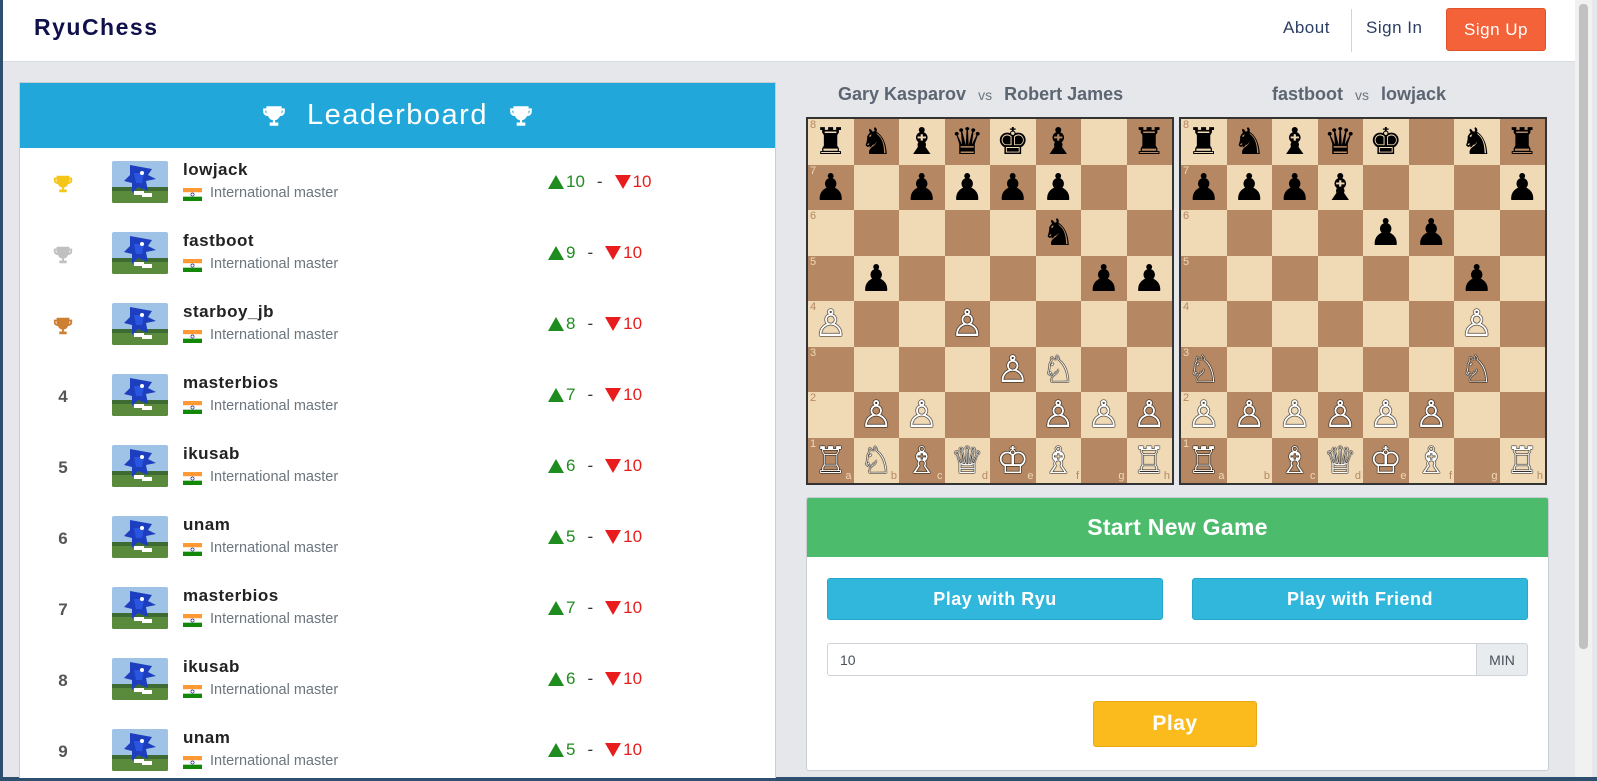  I want to click on board-square: ♚, so click(1013, 142).